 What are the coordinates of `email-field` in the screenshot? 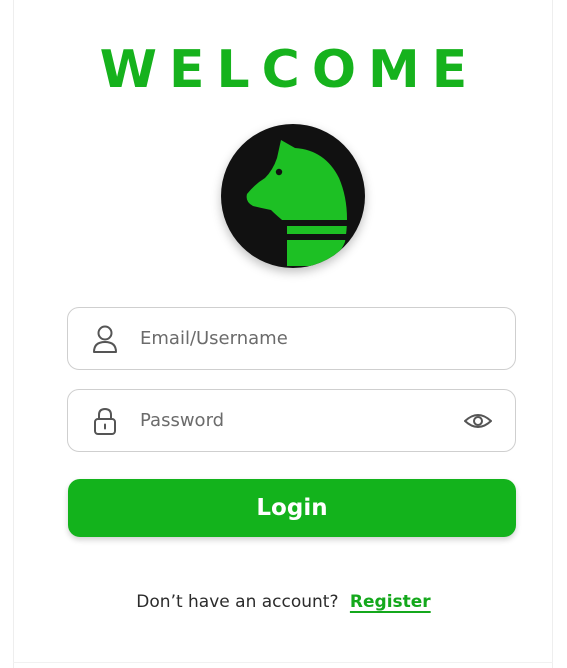 It's located at (291, 338).